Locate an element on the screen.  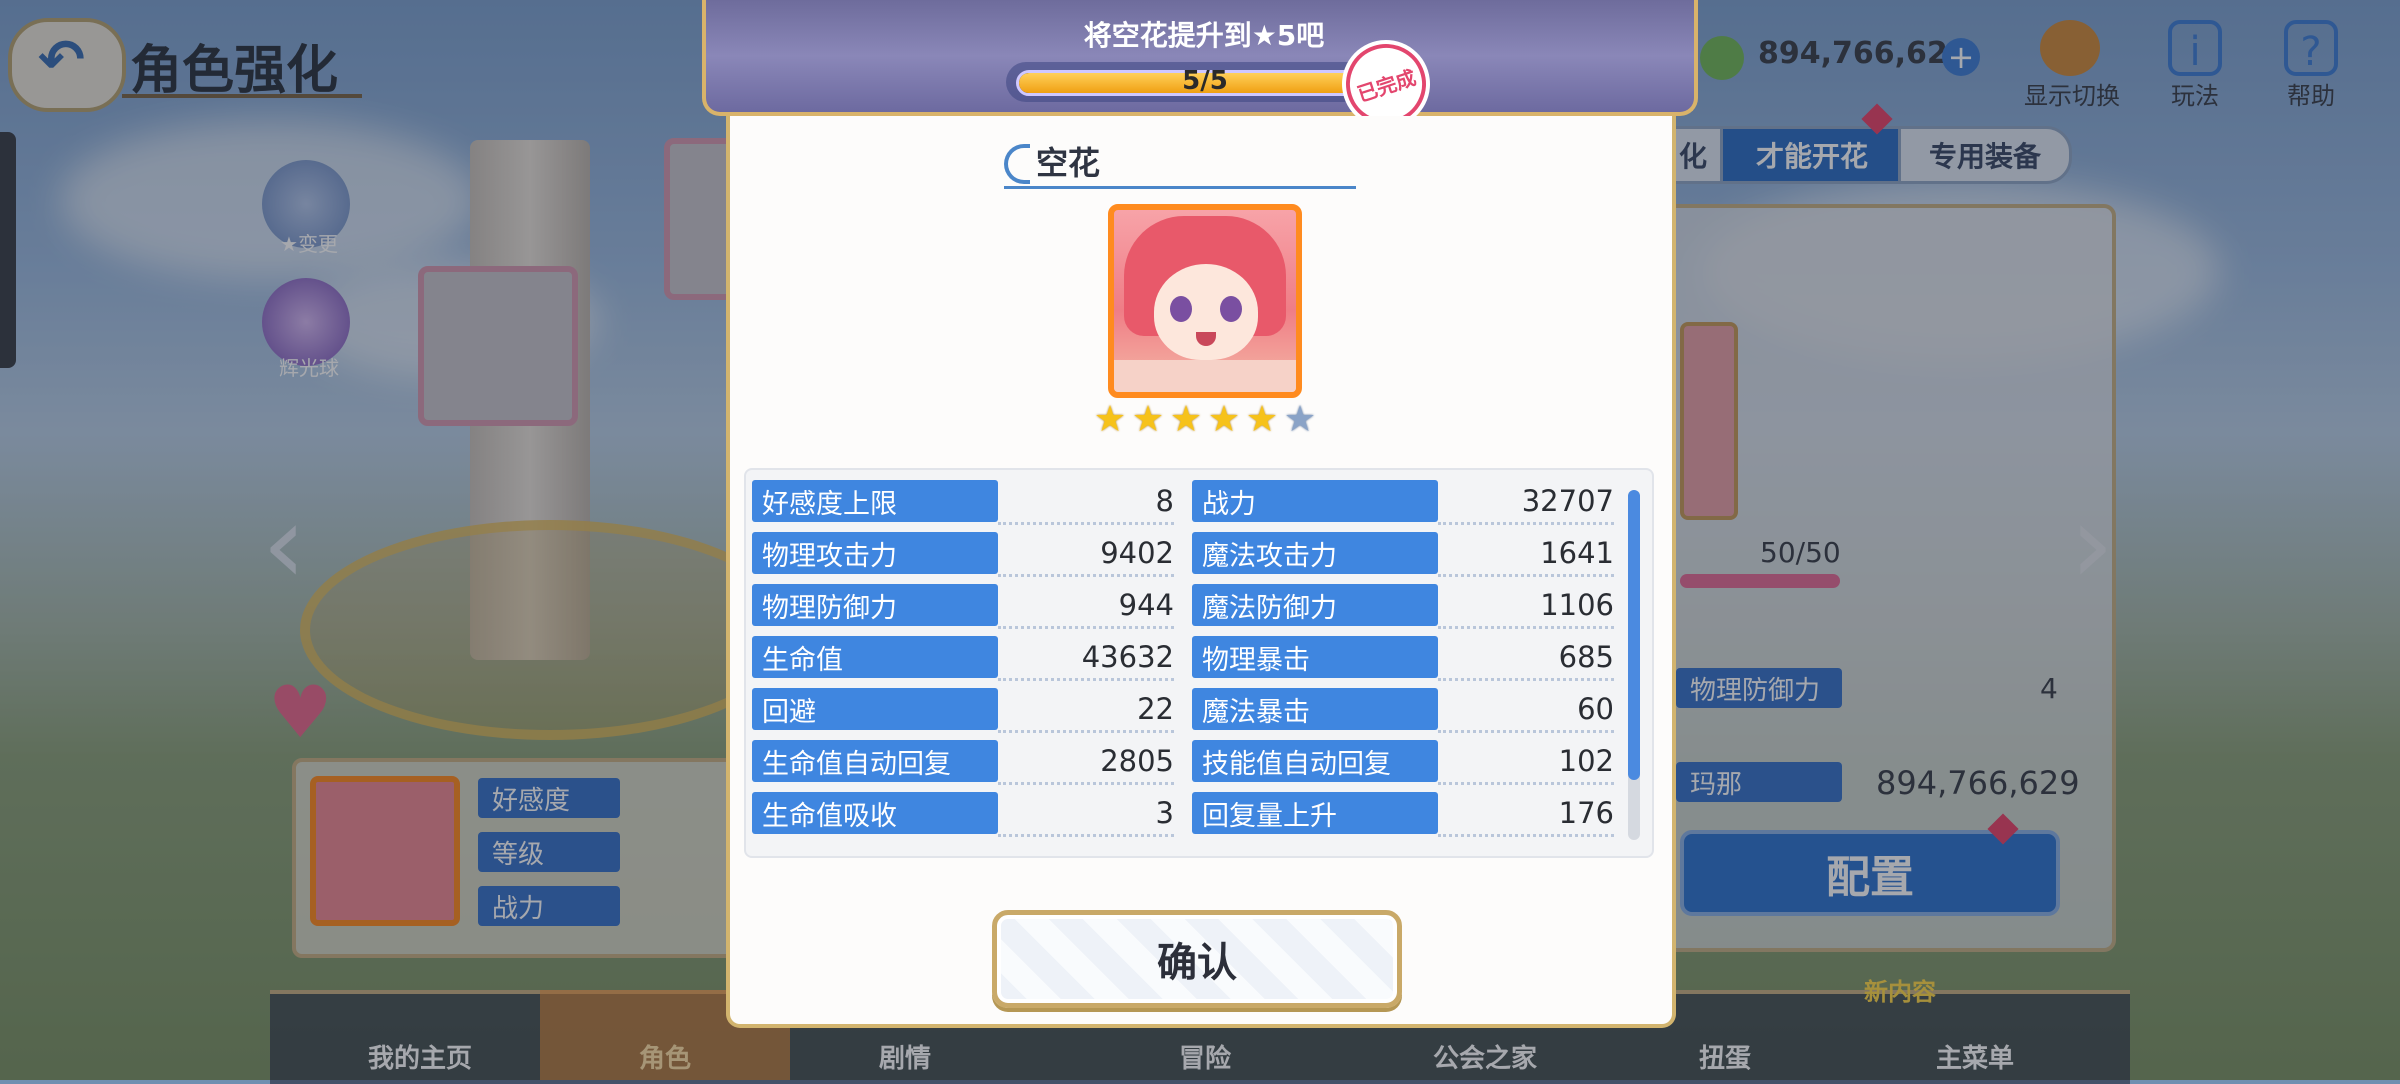
confirm-button: 确认 is located at coordinates (1197, 959).